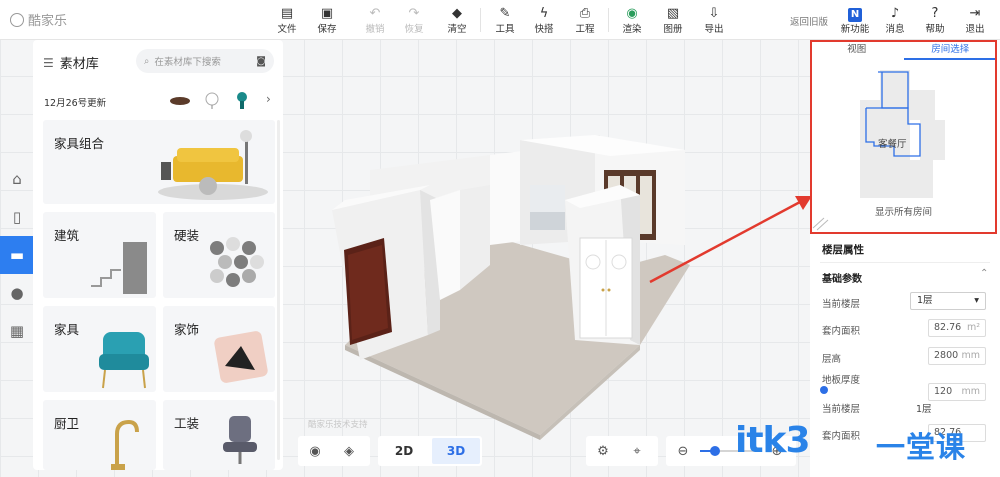 This screenshot has width=1000, height=477. I want to click on user-tool-button: ●, so click(17, 293).